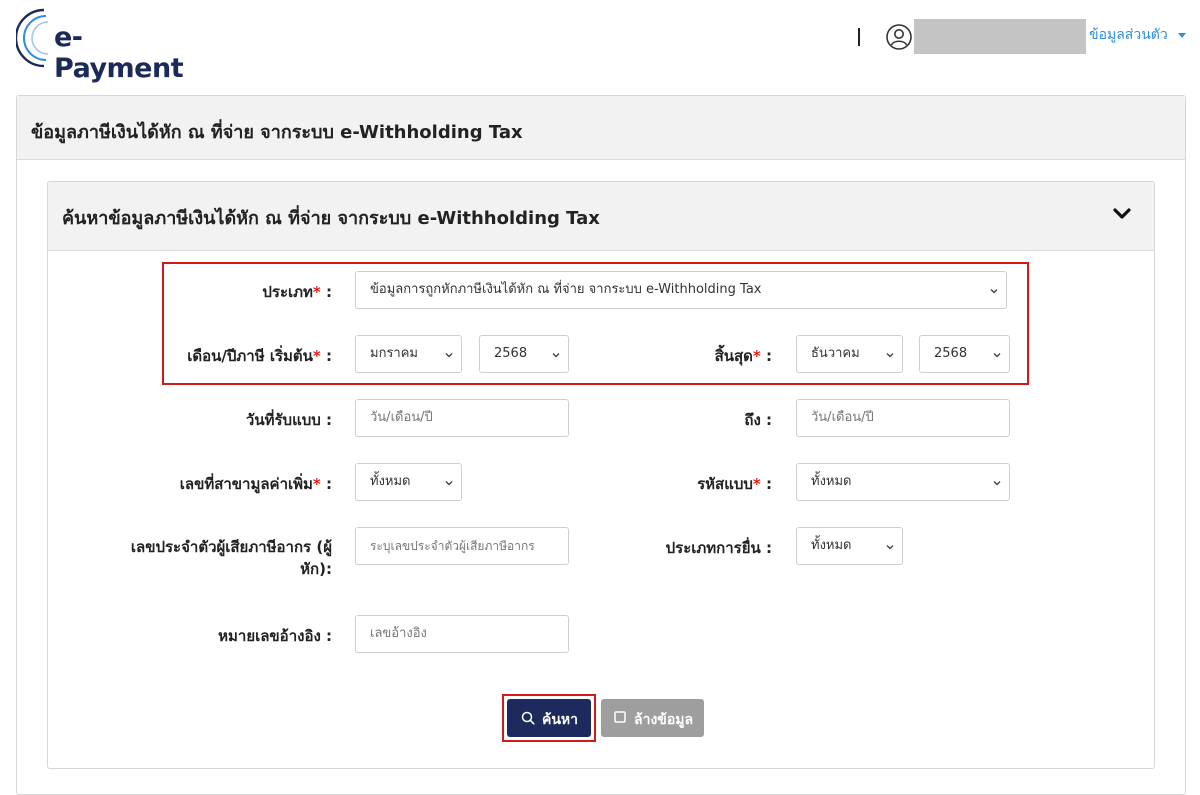  What do you see at coordinates (462, 418) in the screenshot?
I see `received-date-input: วัน/เดือน/ปี` at bounding box center [462, 418].